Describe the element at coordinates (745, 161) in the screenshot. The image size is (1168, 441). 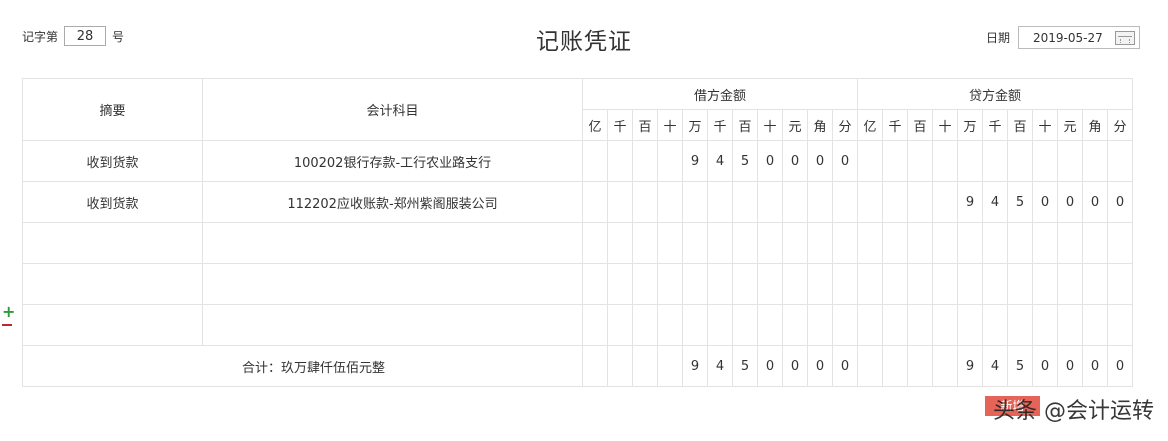
I see `debit-digit-cell: 5` at that location.